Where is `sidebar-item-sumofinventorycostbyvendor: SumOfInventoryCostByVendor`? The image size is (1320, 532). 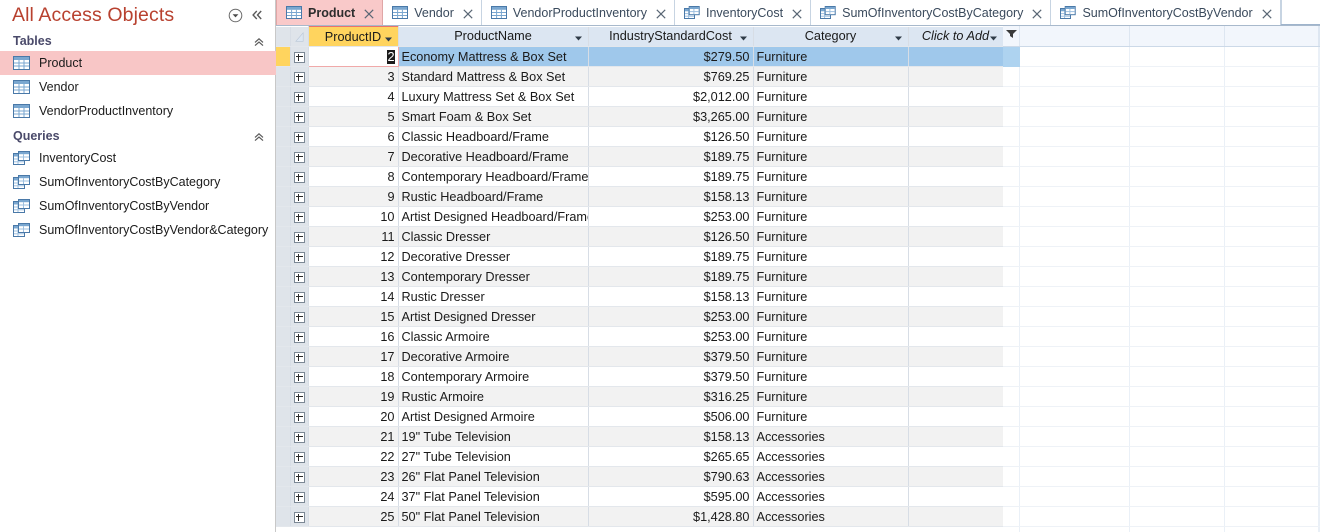 sidebar-item-sumofinventorycostbyvendor: SumOfInventoryCostByVendor is located at coordinates (137, 206).